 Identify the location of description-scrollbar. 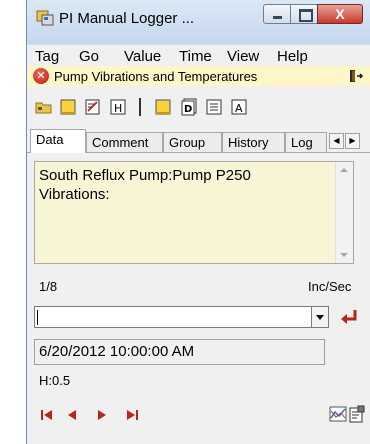
(344, 212).